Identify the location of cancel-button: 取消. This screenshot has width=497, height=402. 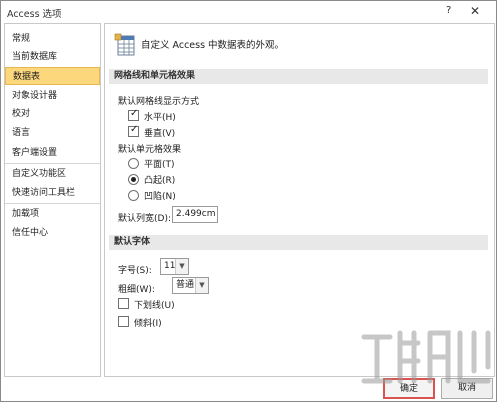
(467, 388).